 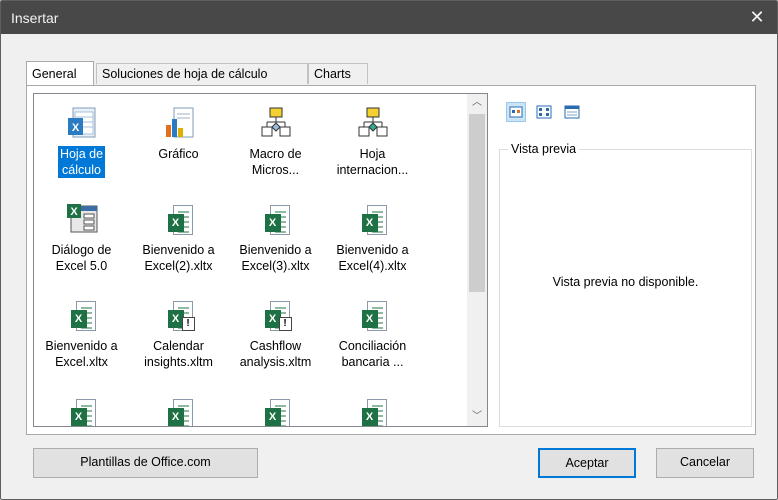 What do you see at coordinates (178, 238) in the screenshot?
I see `list-item: X Bienvenido a Excel(2).xltx` at bounding box center [178, 238].